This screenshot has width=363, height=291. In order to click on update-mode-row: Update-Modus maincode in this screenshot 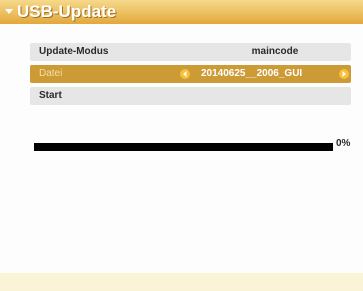, I will do `click(190, 52)`.